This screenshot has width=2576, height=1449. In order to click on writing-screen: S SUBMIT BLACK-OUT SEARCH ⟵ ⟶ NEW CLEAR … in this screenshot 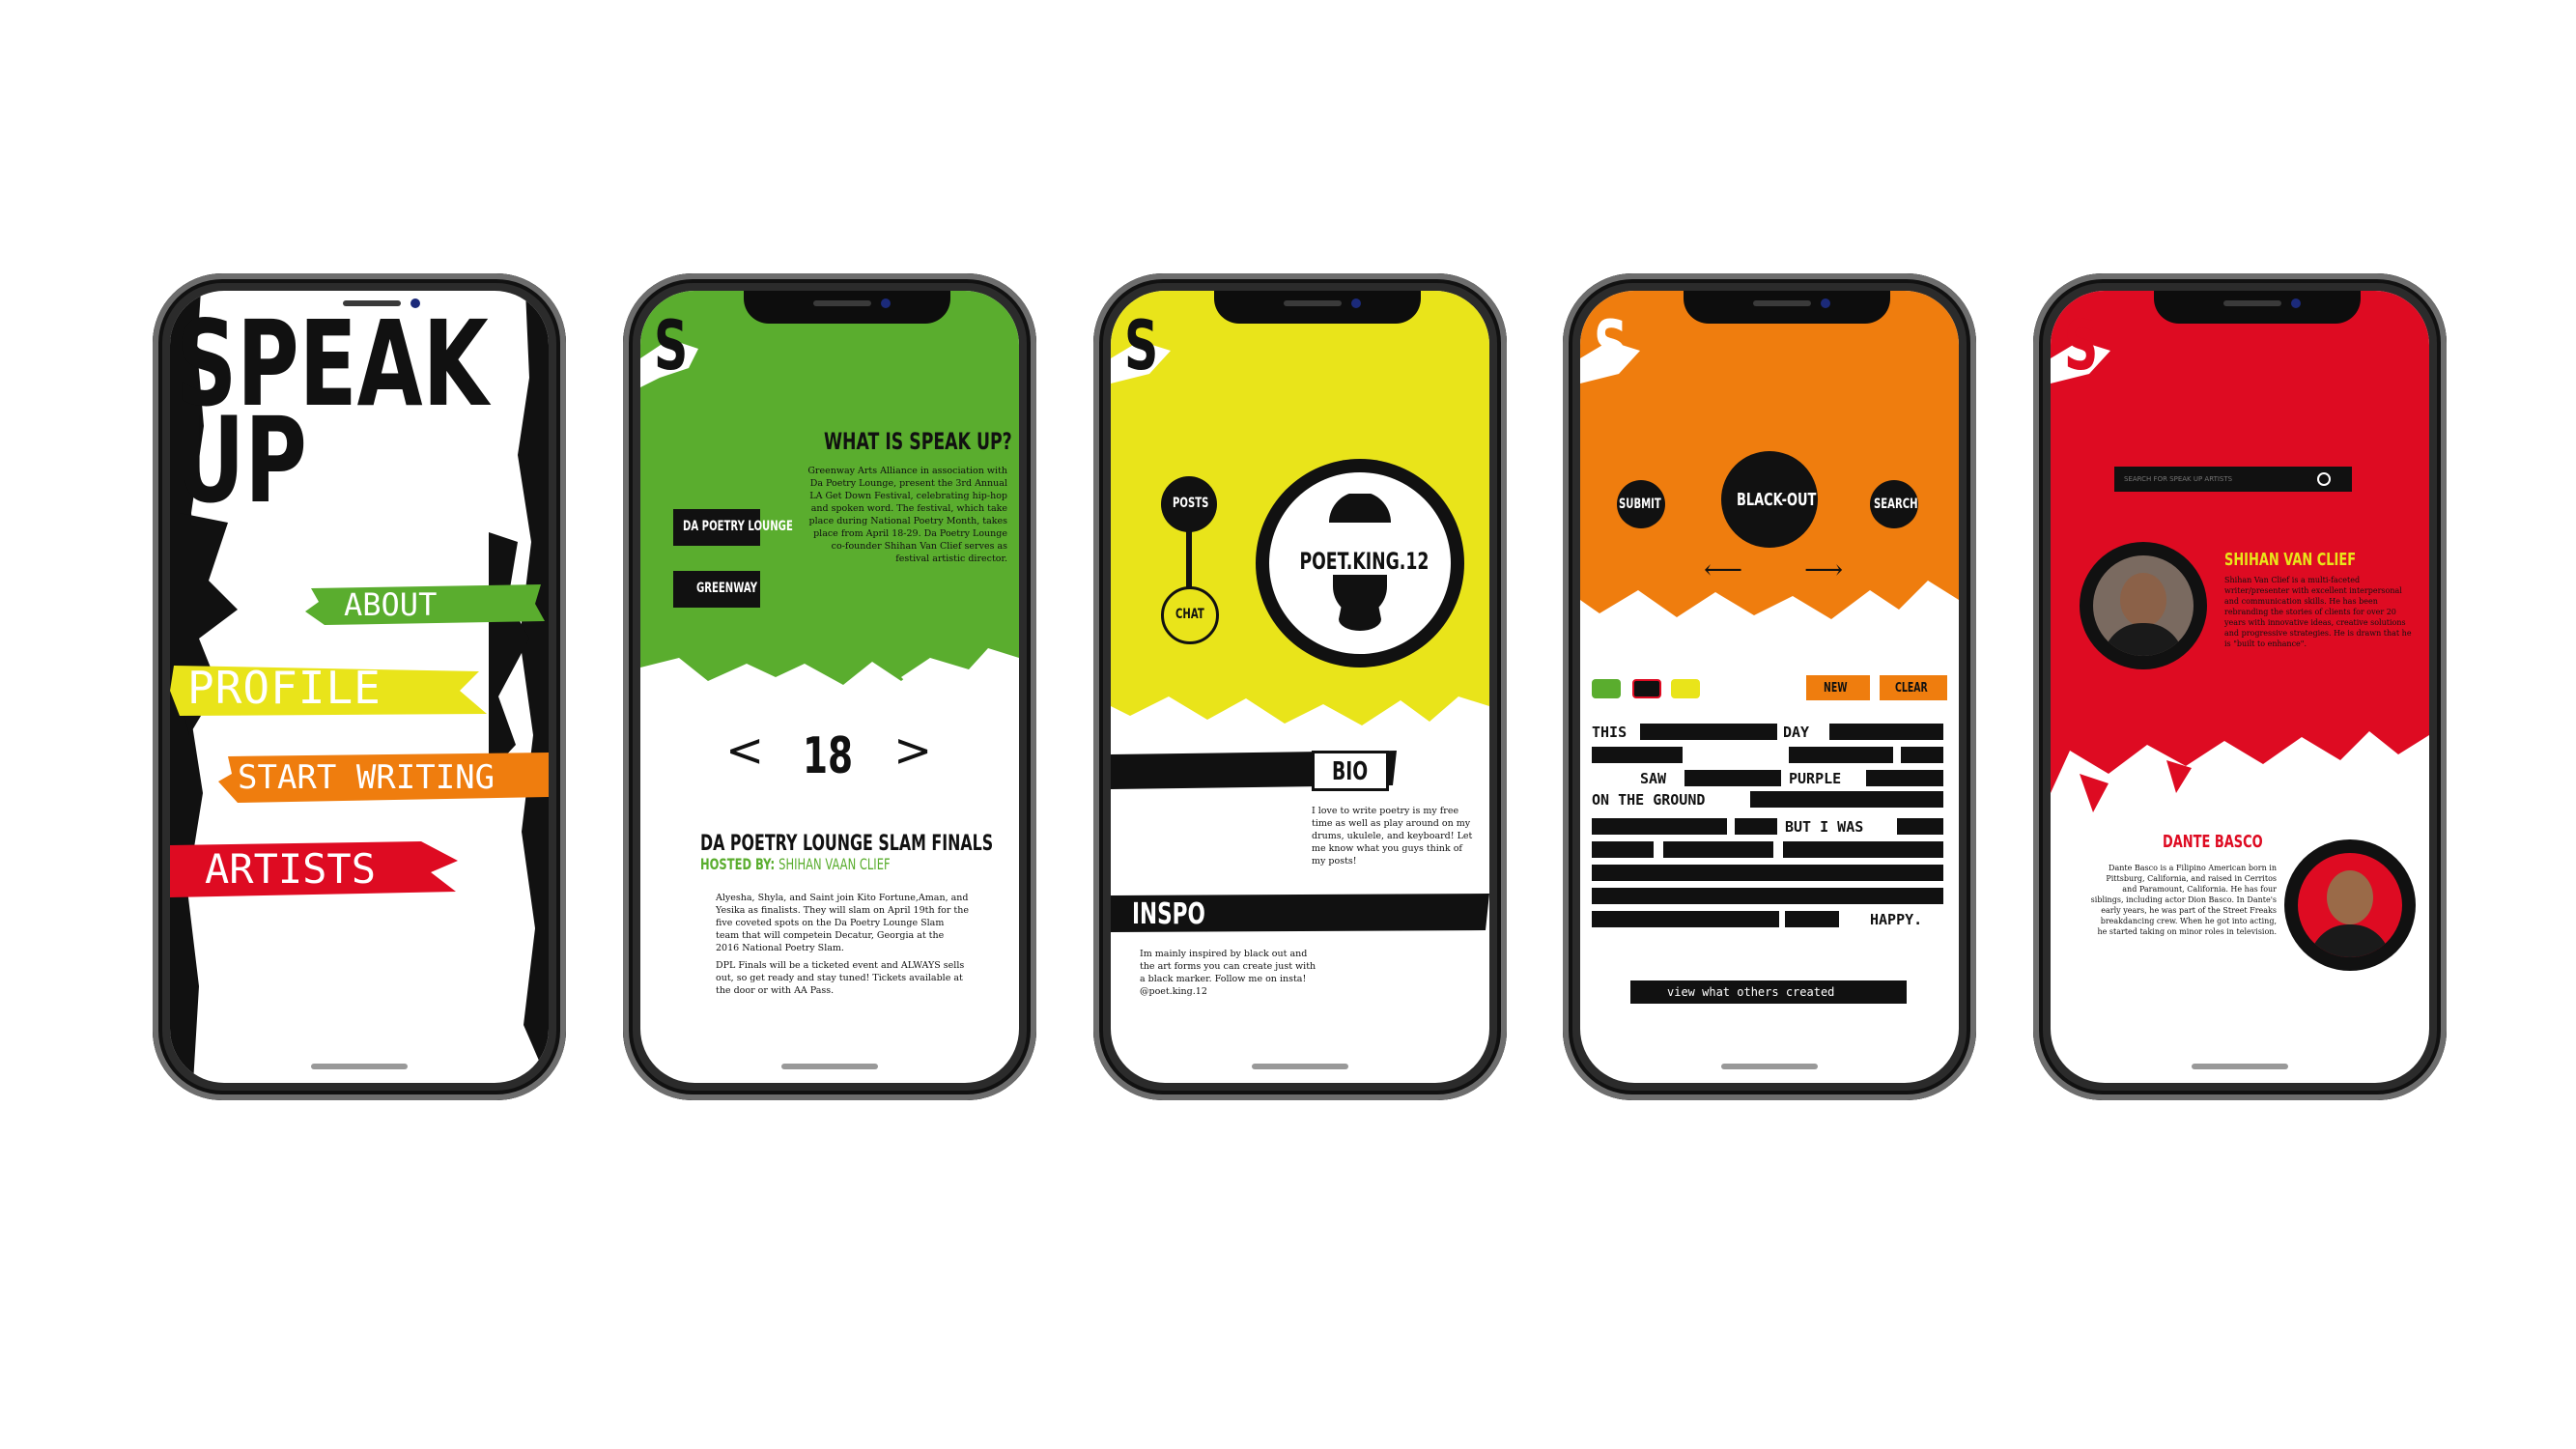, I will do `click(1769, 687)`.